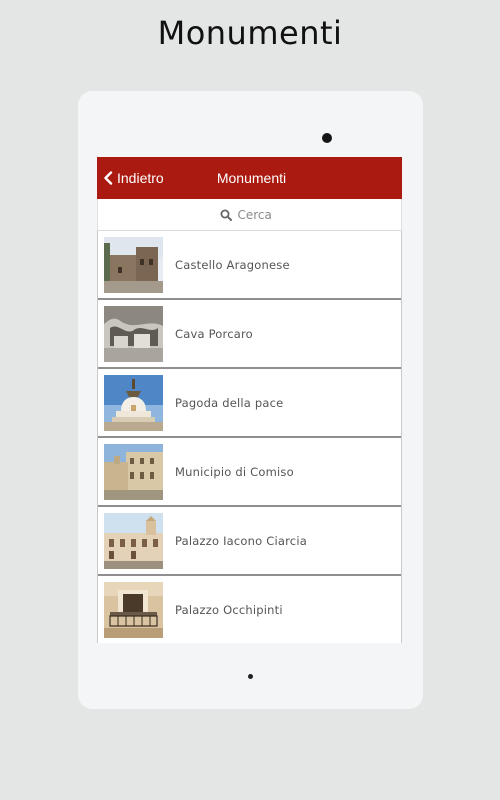 Image resolution: width=500 pixels, height=800 pixels. I want to click on search-icon, so click(226, 215).